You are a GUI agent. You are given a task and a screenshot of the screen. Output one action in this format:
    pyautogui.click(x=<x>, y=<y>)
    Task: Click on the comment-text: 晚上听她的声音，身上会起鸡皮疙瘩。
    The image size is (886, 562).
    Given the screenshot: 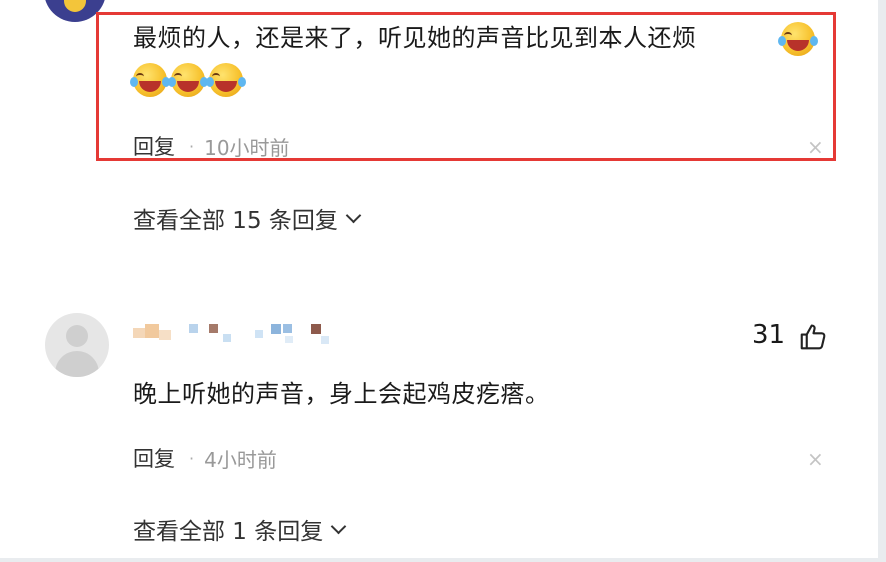 What is the action you would take?
    pyautogui.click(x=341, y=394)
    